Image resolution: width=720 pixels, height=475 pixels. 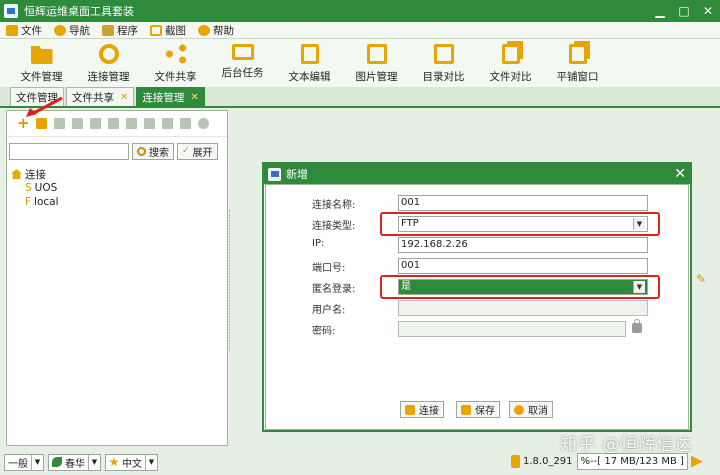 What do you see at coordinates (120, 30) in the screenshot?
I see `menu-item-program: 程序` at bounding box center [120, 30].